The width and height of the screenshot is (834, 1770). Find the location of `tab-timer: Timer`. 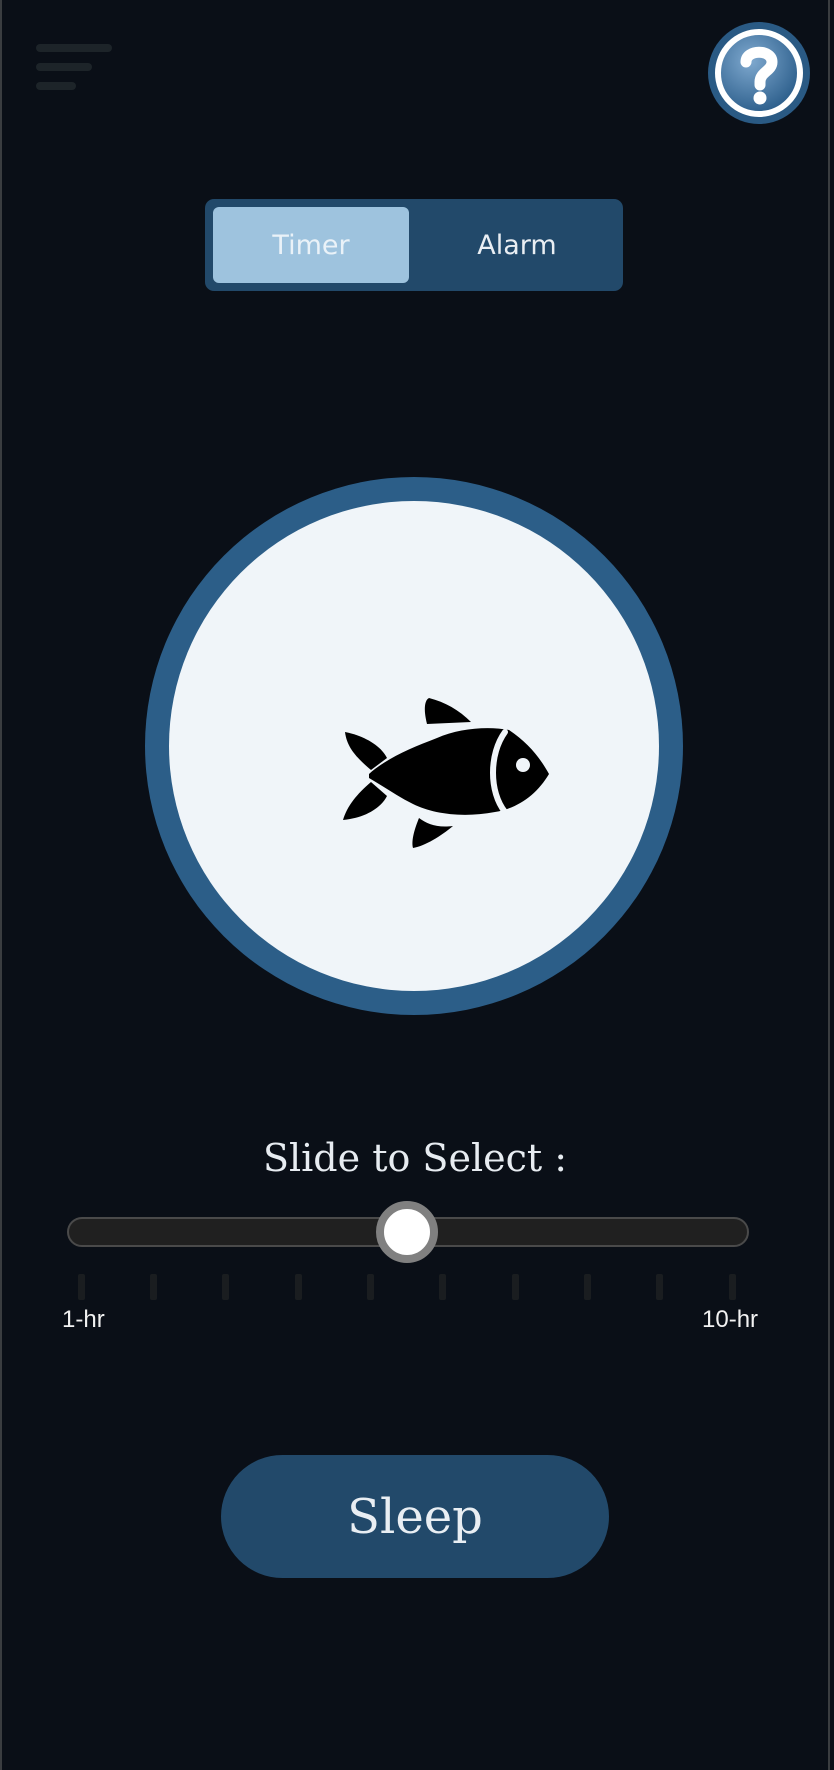

tab-timer: Timer is located at coordinates (311, 245).